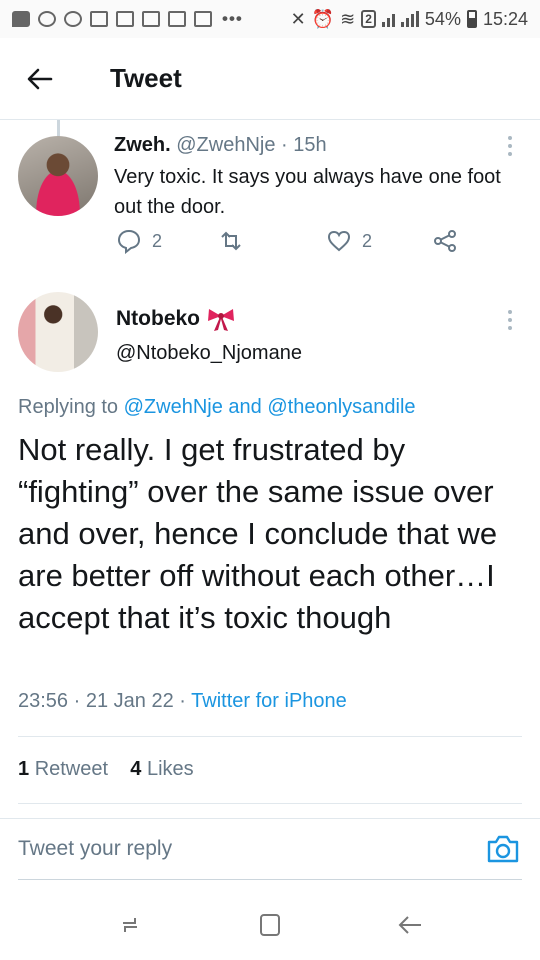  Describe the element at coordinates (43, 701) in the screenshot. I see `tweet-time: 23:56` at that location.